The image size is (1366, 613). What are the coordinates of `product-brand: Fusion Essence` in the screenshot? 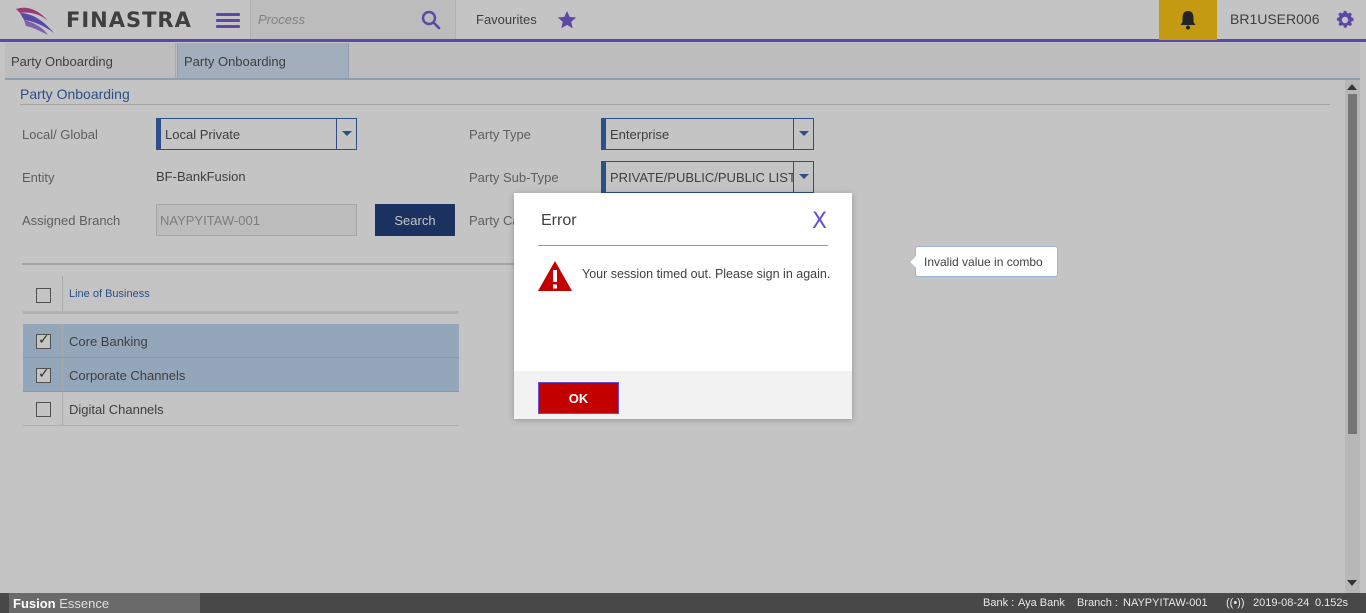 It's located at (104, 603).